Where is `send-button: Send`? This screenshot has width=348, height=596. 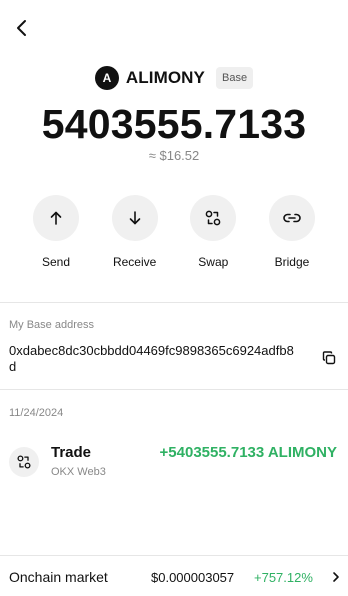 send-button: Send is located at coordinates (56, 232).